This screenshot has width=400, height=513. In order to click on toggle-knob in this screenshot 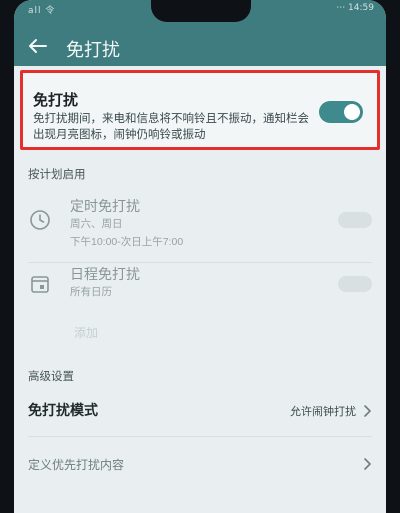, I will do `click(352, 112)`.